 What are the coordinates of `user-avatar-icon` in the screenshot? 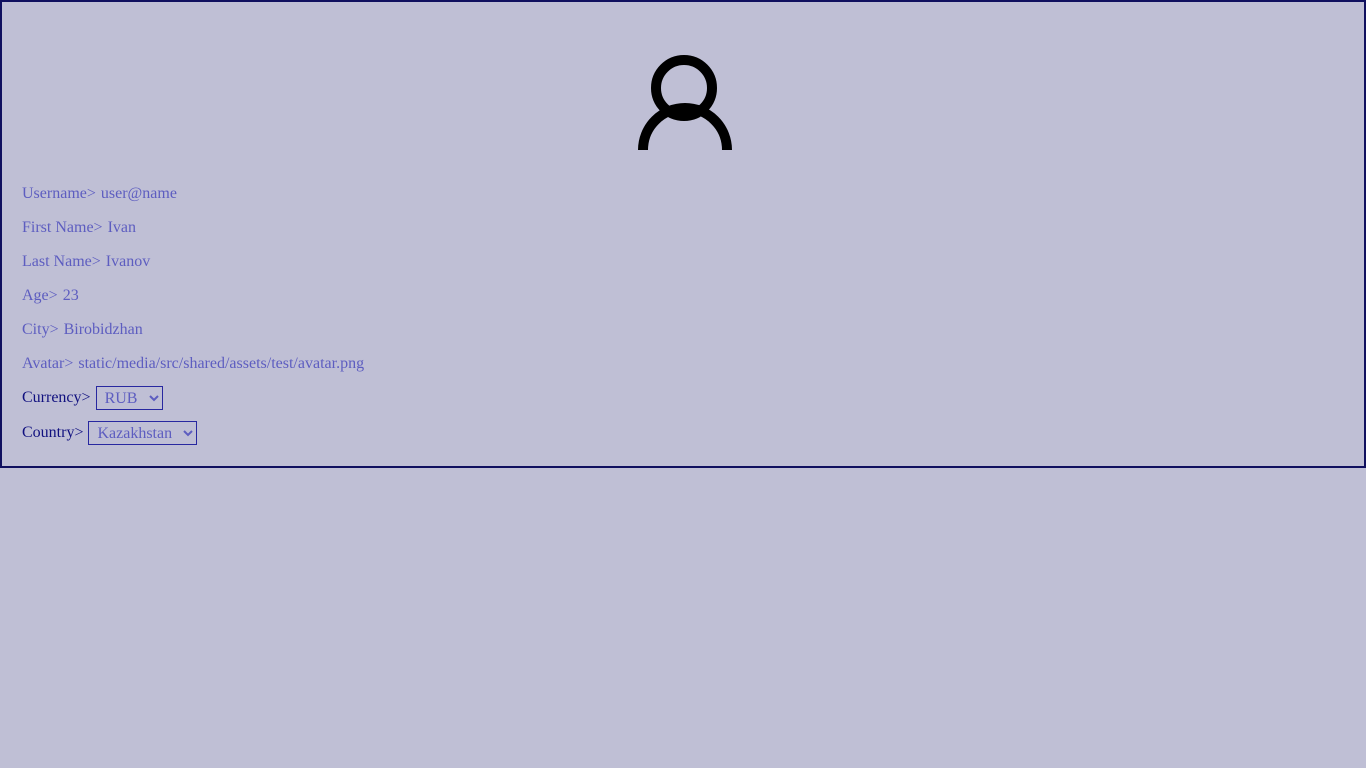 It's located at (685, 99).